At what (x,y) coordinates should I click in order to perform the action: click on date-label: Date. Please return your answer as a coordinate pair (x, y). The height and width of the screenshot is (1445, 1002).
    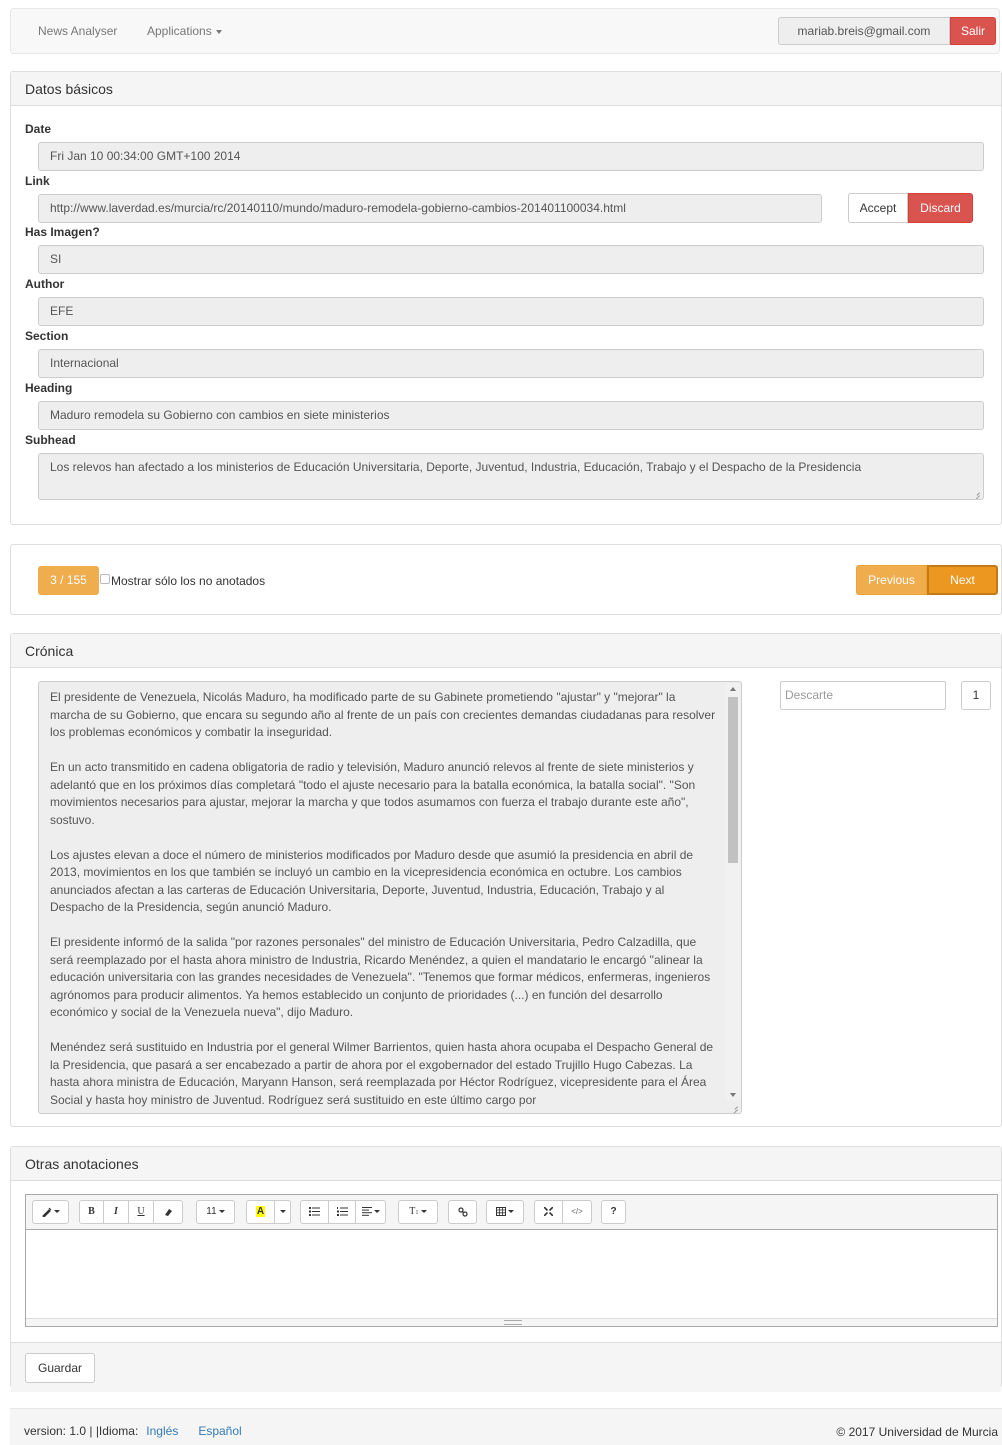
    Looking at the image, I should click on (38, 129).